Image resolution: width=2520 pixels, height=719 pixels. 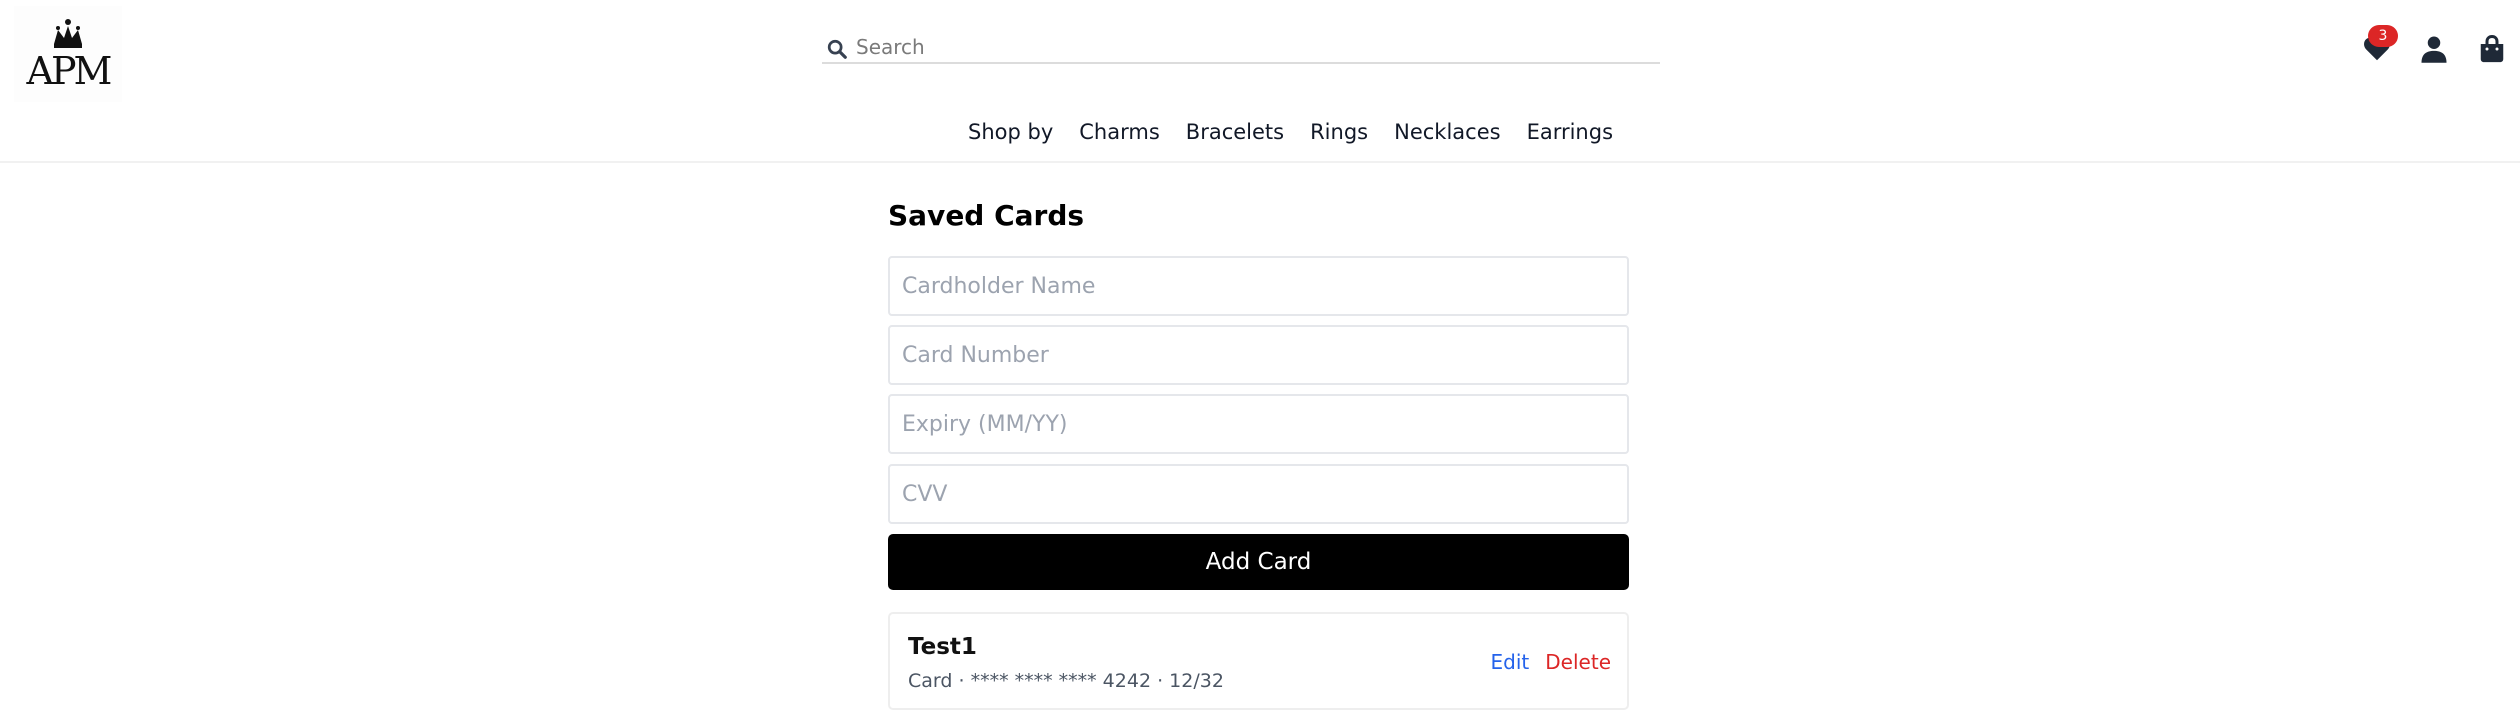 I want to click on nav-item-bracelets: Bracelets, so click(x=1235, y=132).